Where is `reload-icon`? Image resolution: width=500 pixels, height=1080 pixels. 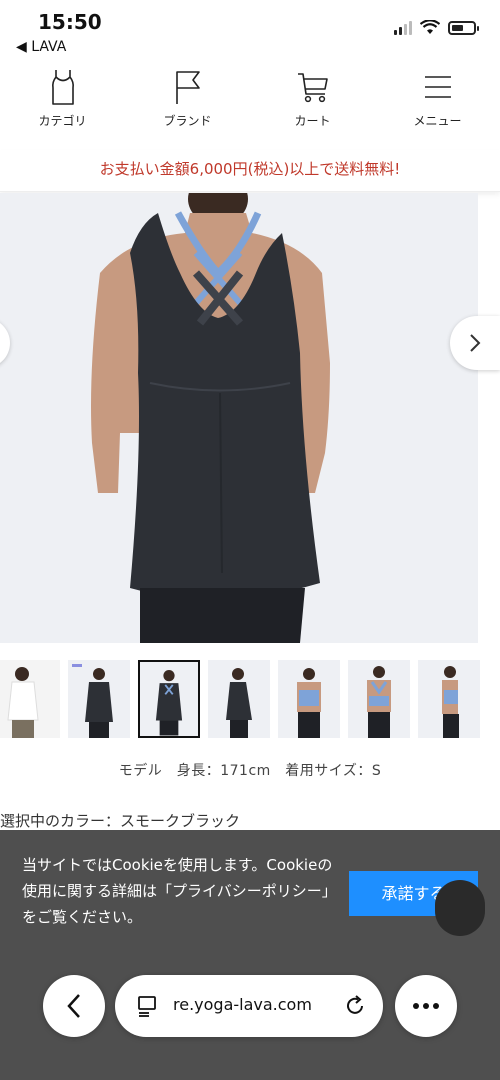 reload-icon is located at coordinates (355, 1006).